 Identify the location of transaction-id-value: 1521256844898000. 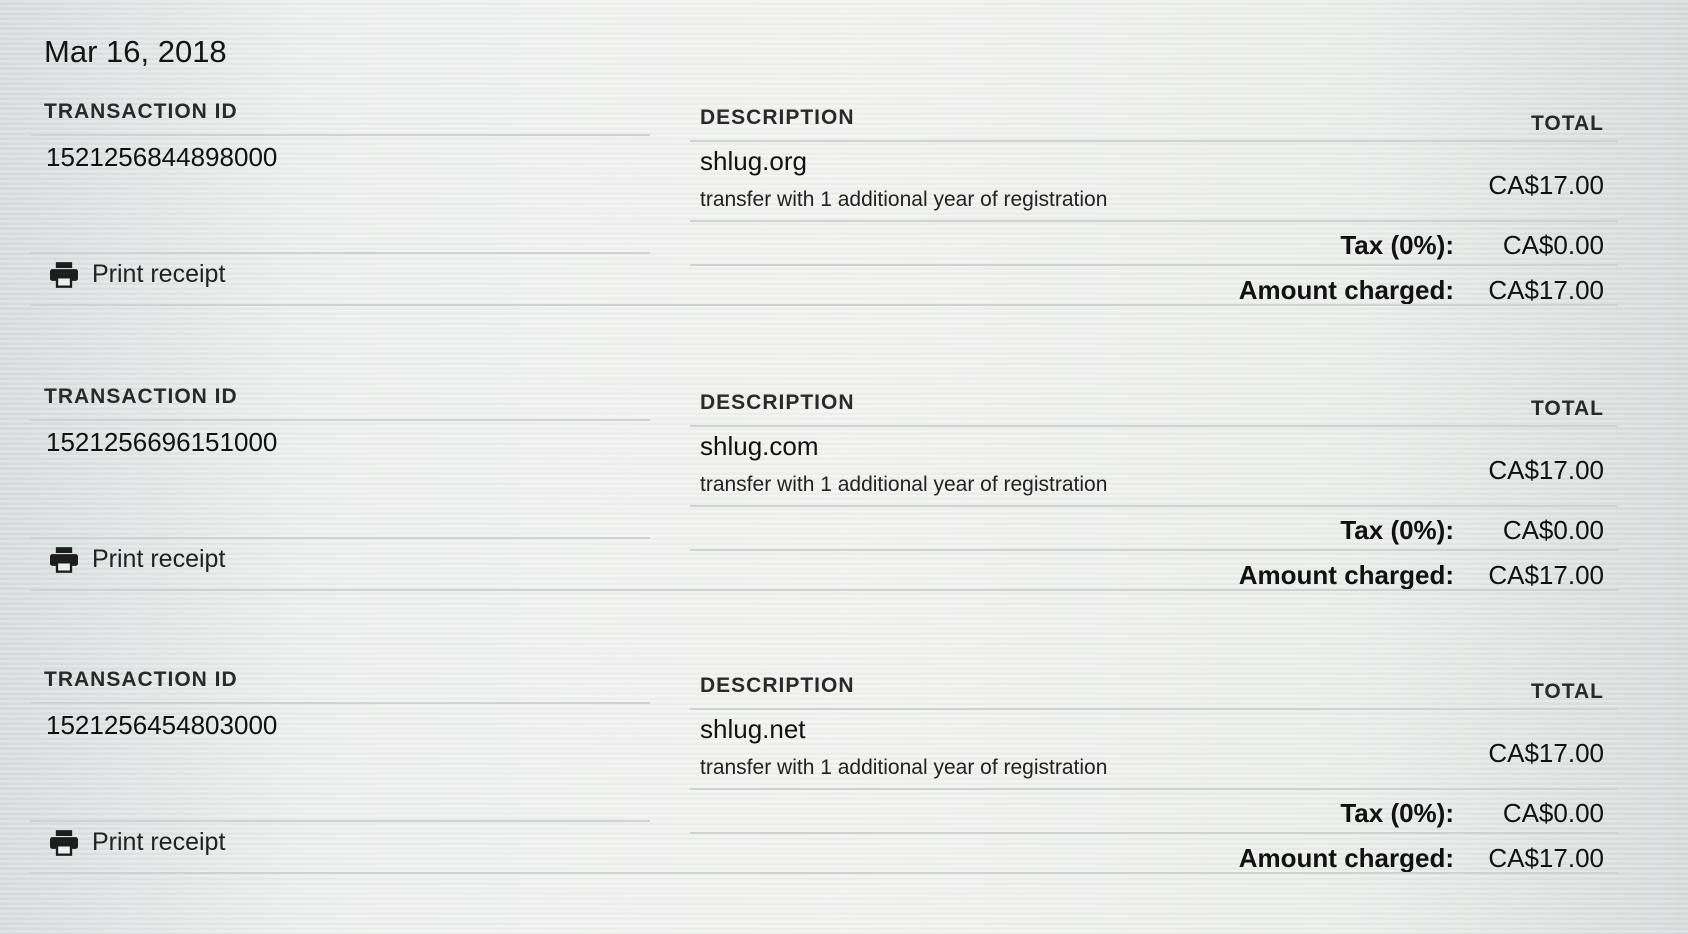
(162, 157).